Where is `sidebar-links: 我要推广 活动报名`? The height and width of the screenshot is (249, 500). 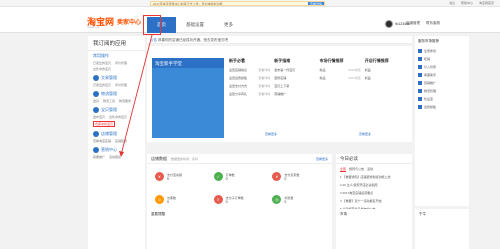 sidebar-links: 我要推广 活动报名 is located at coordinates (116, 157).